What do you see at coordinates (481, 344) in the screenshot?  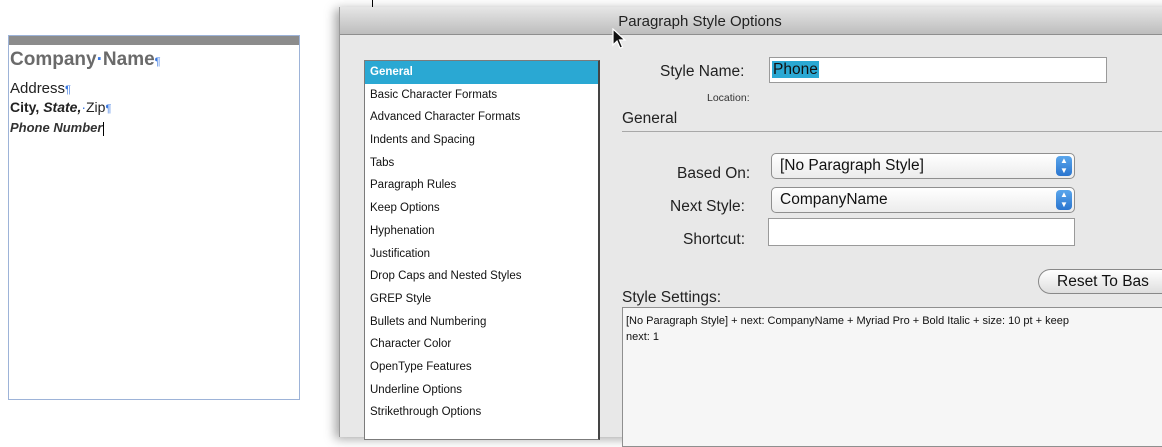 I see `category-item-character-color: Character Color` at bounding box center [481, 344].